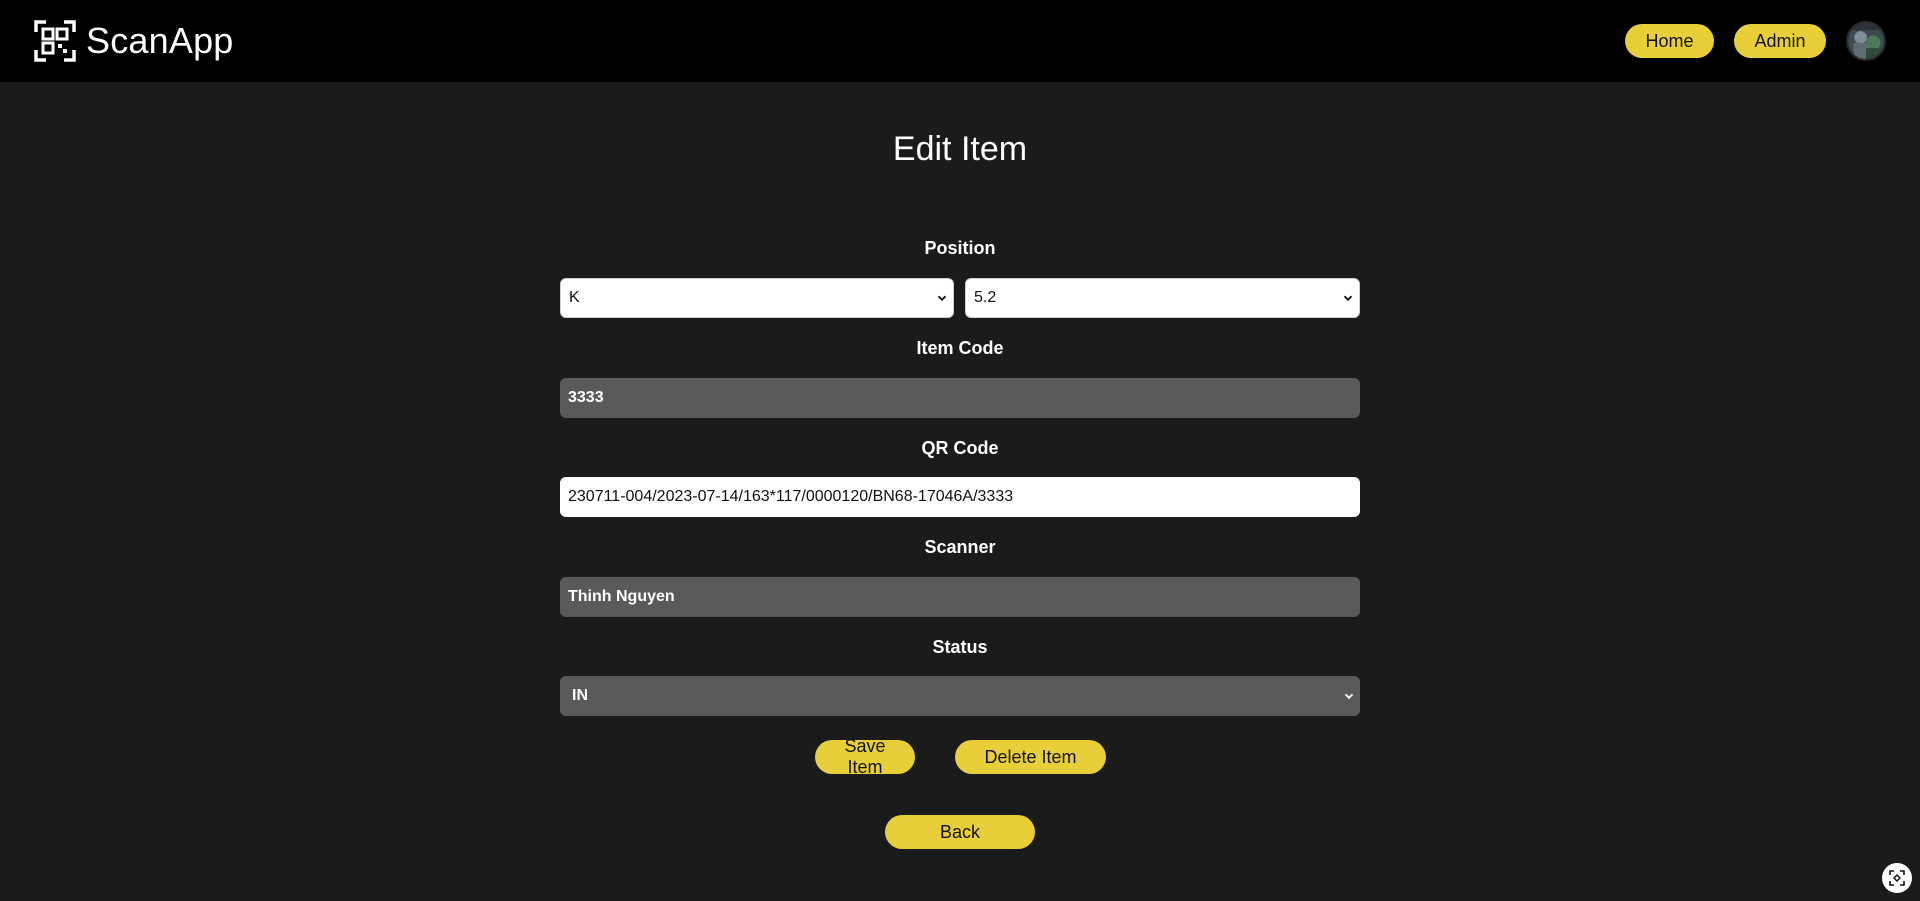 This screenshot has width=1920, height=901. What do you see at coordinates (960, 547) in the screenshot?
I see `scanner-label: Scanner` at bounding box center [960, 547].